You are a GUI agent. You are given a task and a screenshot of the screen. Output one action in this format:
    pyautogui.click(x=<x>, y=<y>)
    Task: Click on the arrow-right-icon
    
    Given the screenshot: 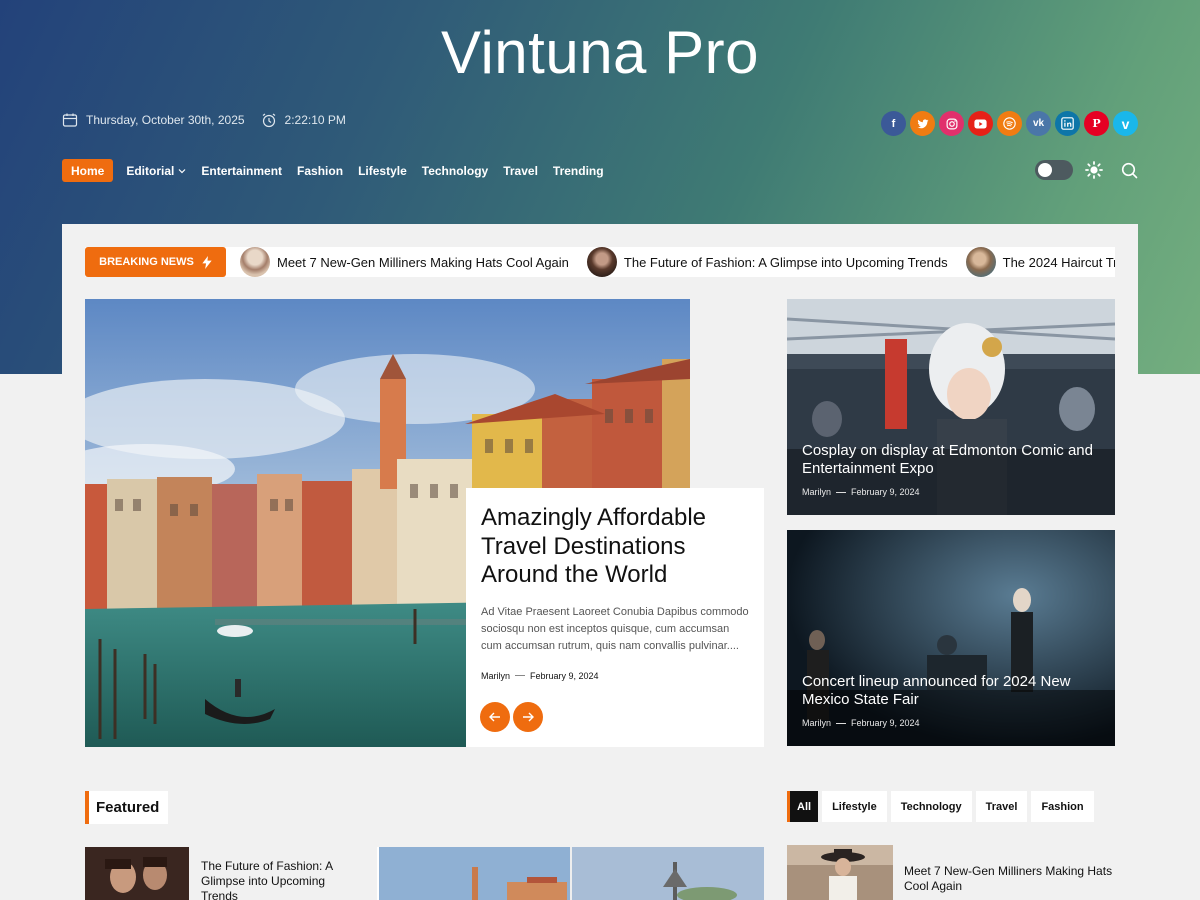 What is the action you would take?
    pyautogui.click(x=528, y=717)
    